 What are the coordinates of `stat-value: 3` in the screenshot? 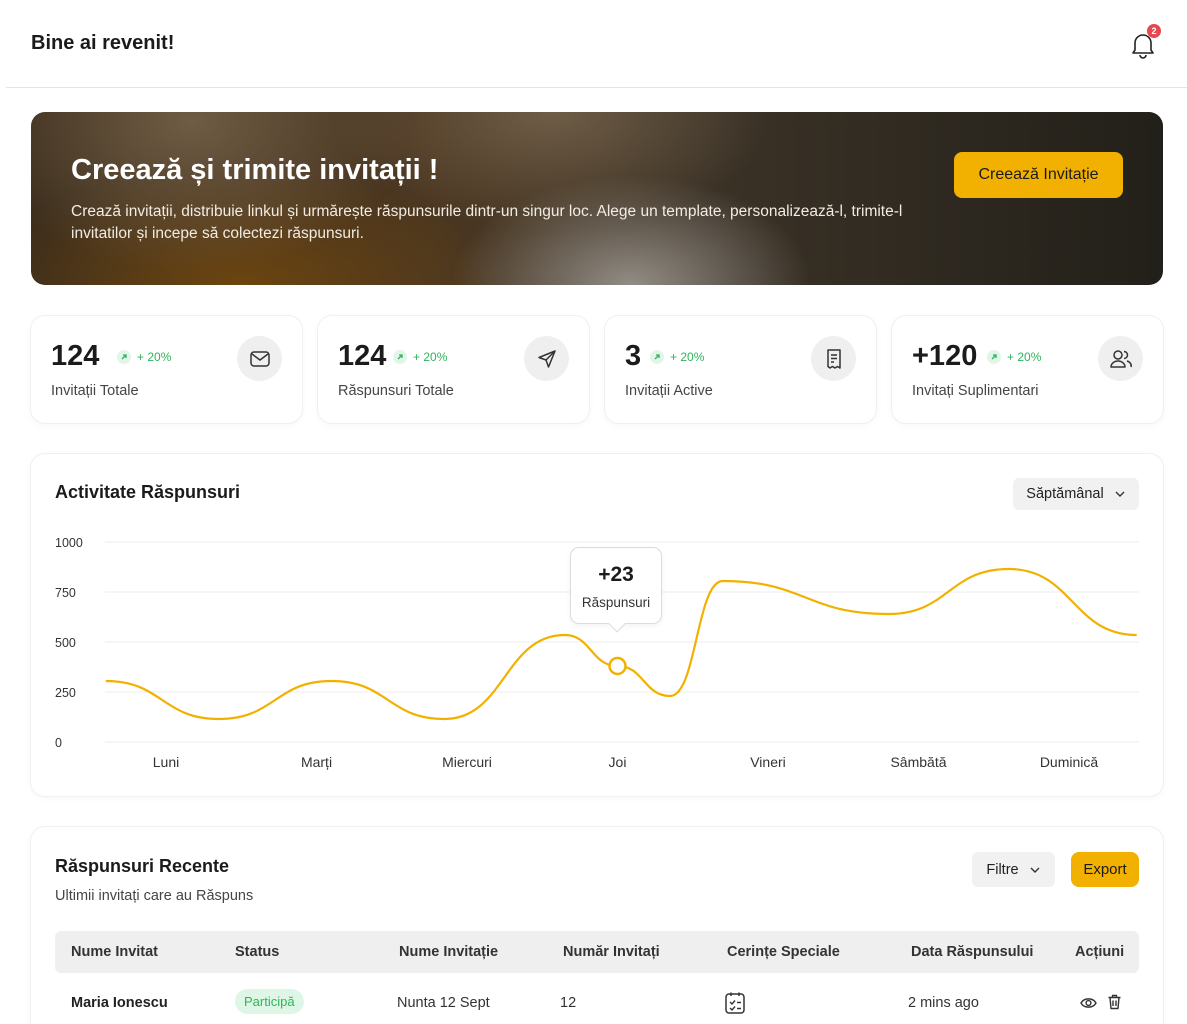 It's located at (633, 356).